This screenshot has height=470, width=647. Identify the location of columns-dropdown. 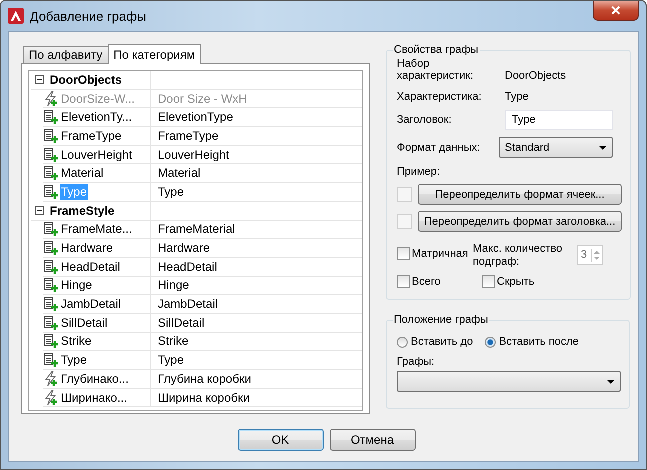
(509, 381).